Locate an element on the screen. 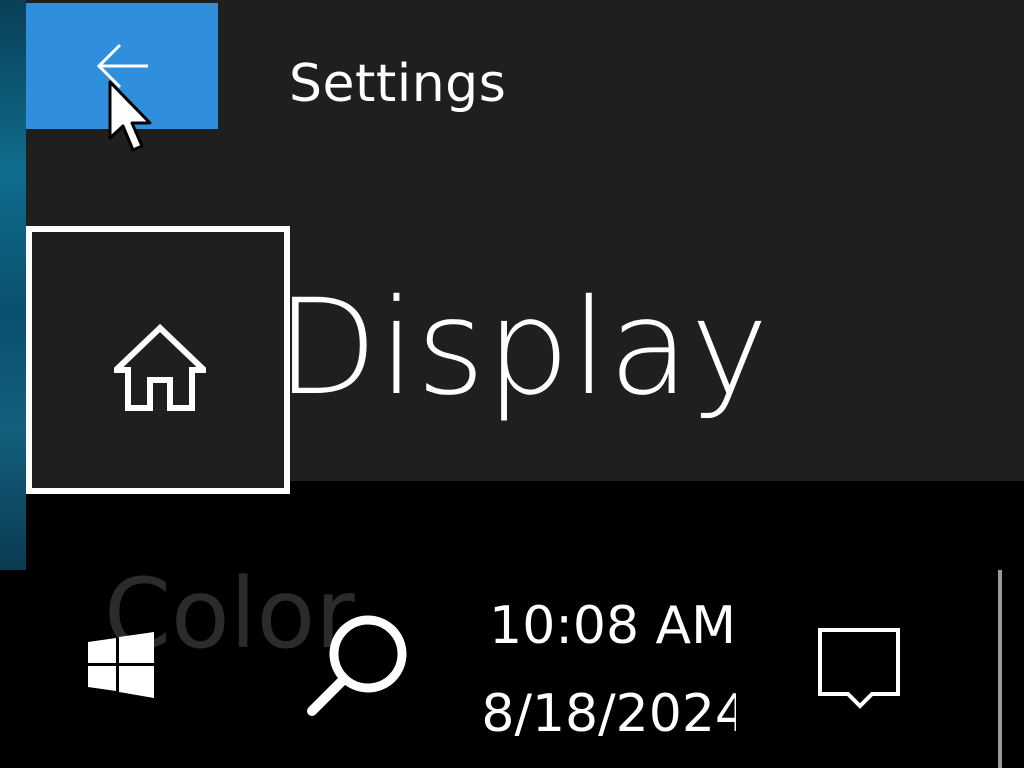 The width and height of the screenshot is (1024, 768). show-desktop-button is located at coordinates (1000, 669).